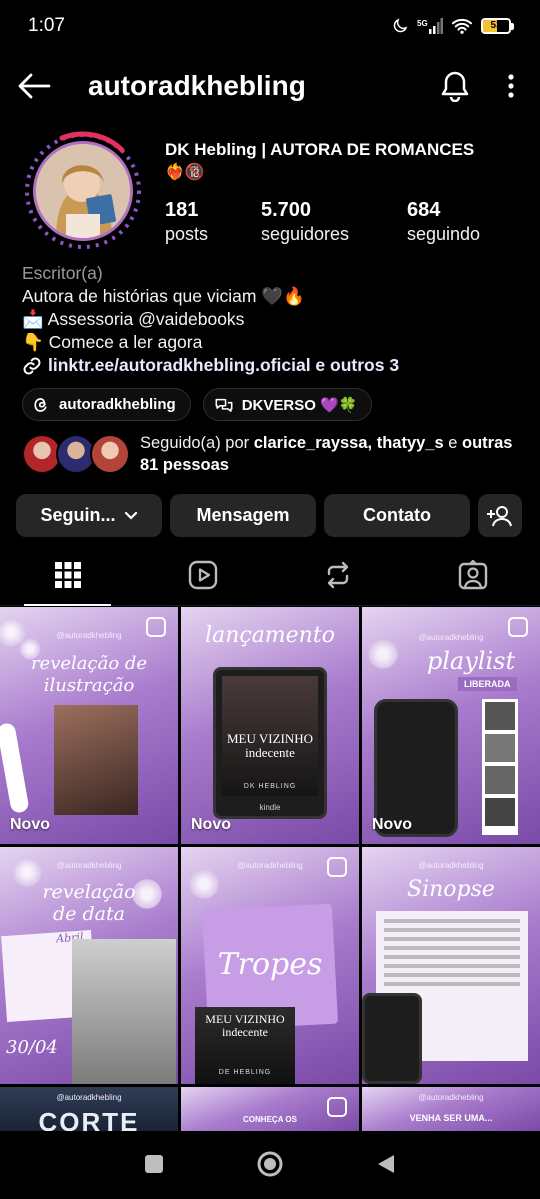 This screenshot has height=1199, width=540. Describe the element at coordinates (451, 889) in the screenshot. I see `post-title: Sinopse` at that location.